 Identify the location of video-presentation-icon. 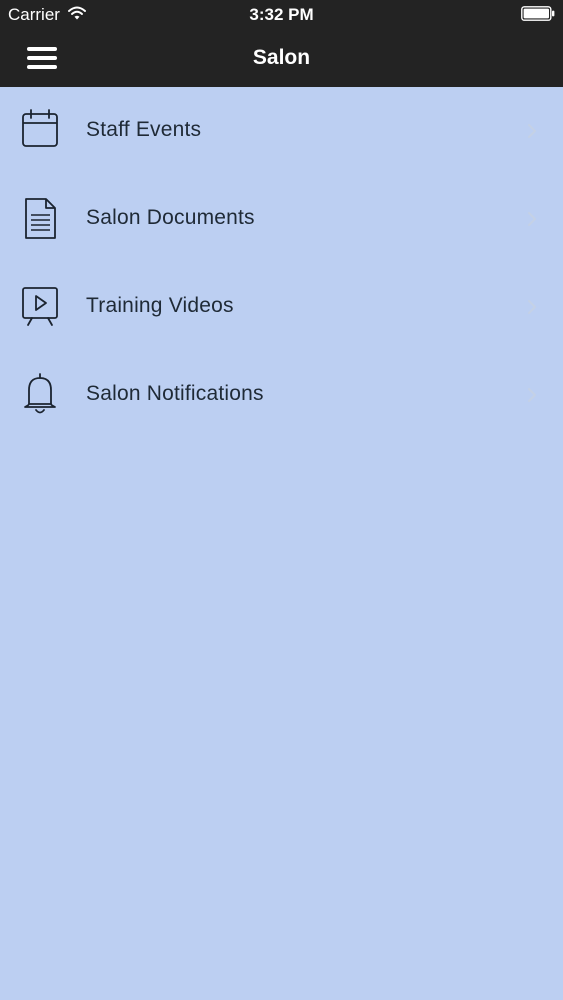
(40, 306).